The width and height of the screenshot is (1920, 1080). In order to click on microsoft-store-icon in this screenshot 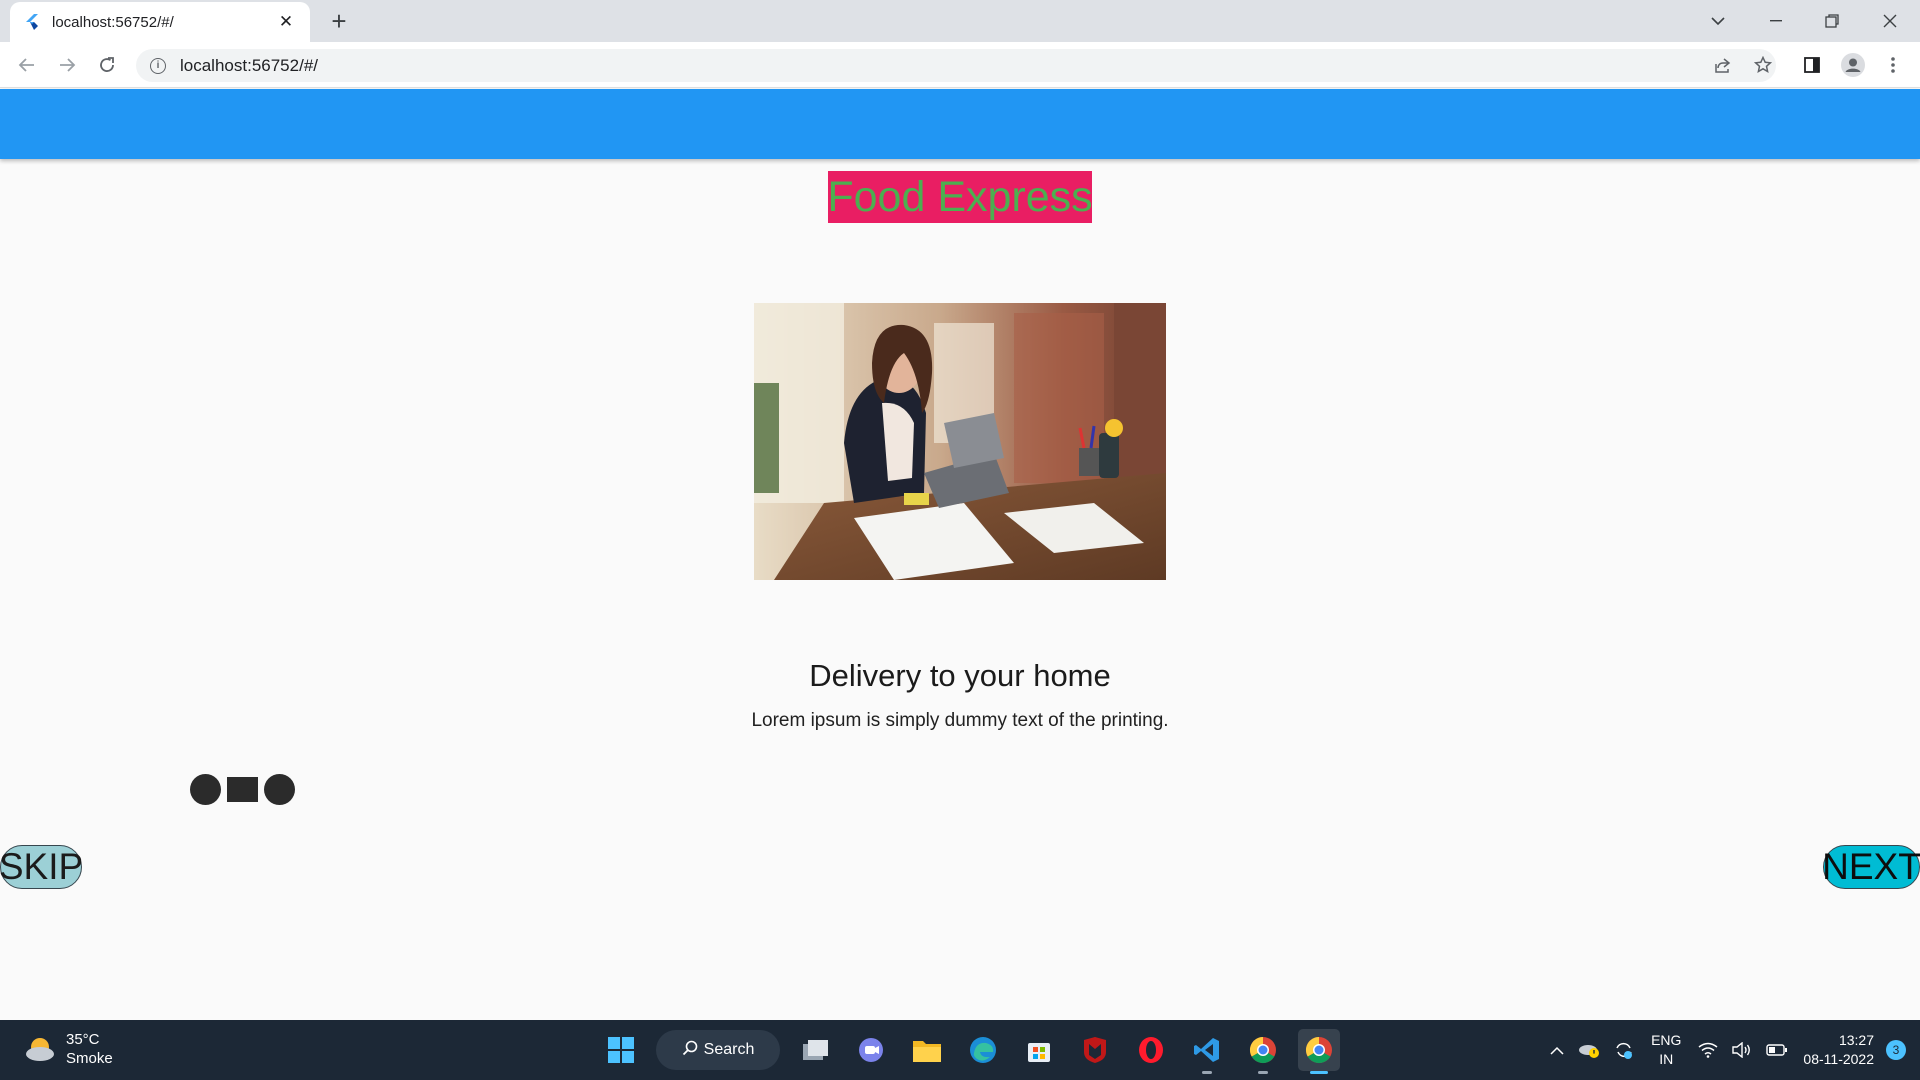, I will do `click(1039, 1050)`.